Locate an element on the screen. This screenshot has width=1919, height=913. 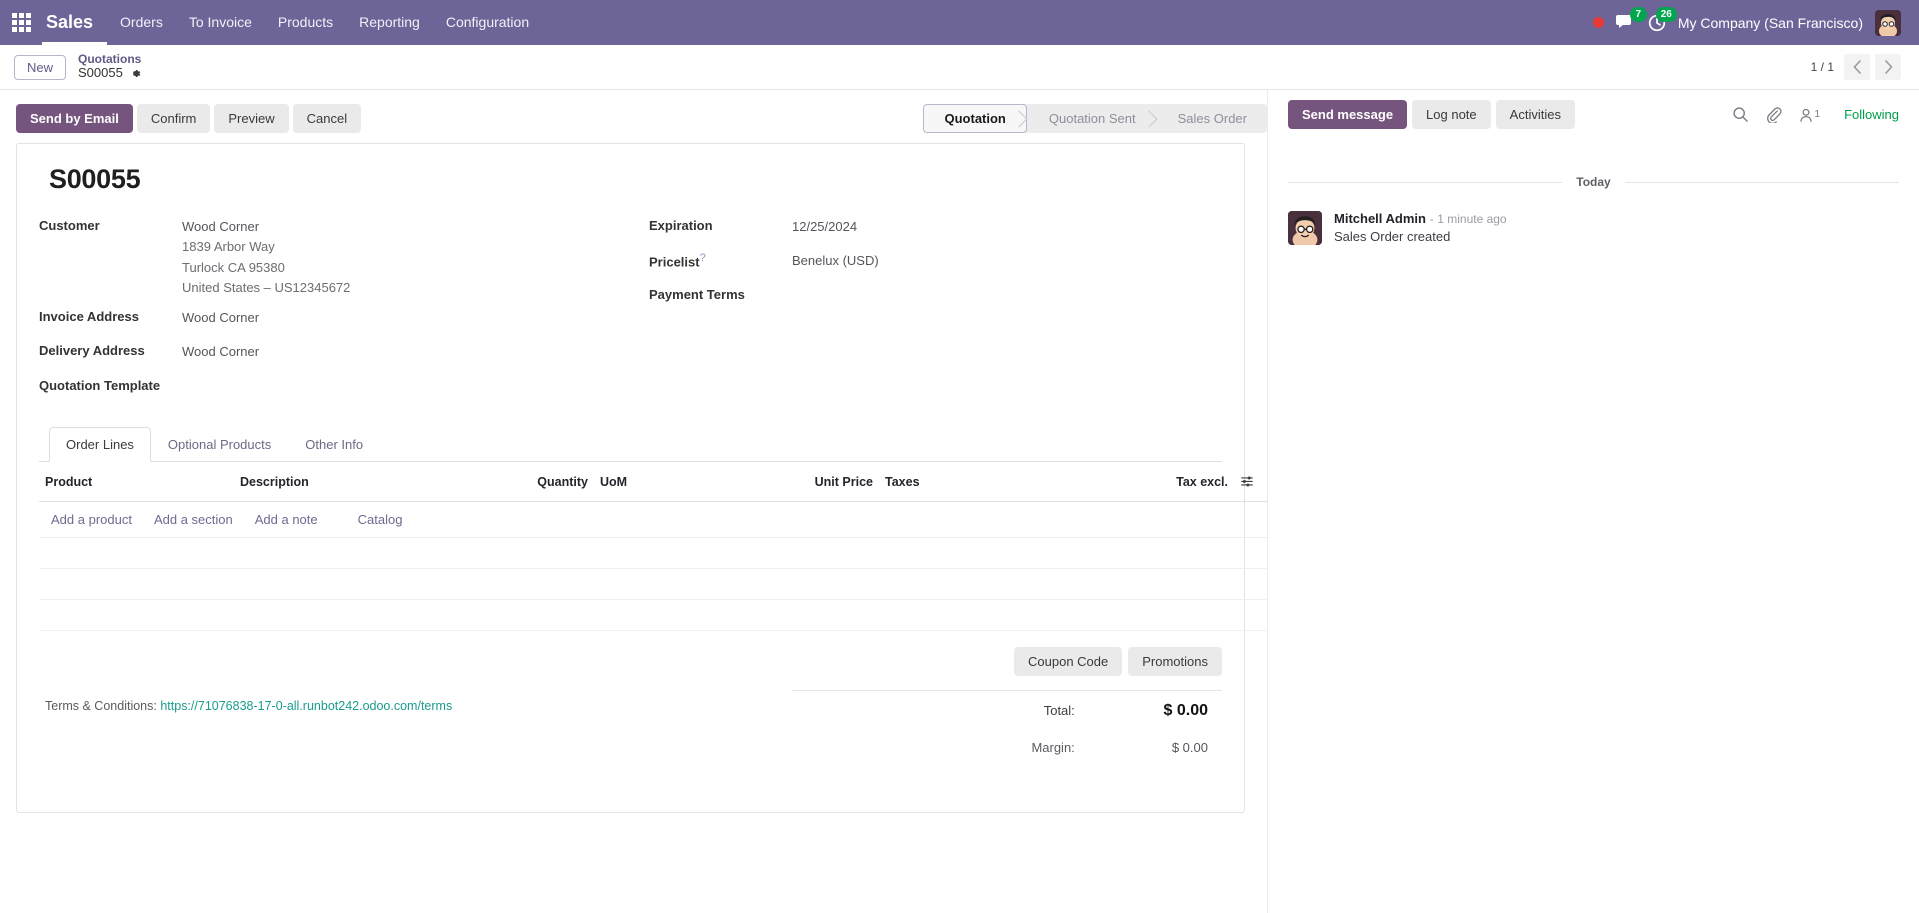
help-tooltip-icon: ? is located at coordinates (703, 258).